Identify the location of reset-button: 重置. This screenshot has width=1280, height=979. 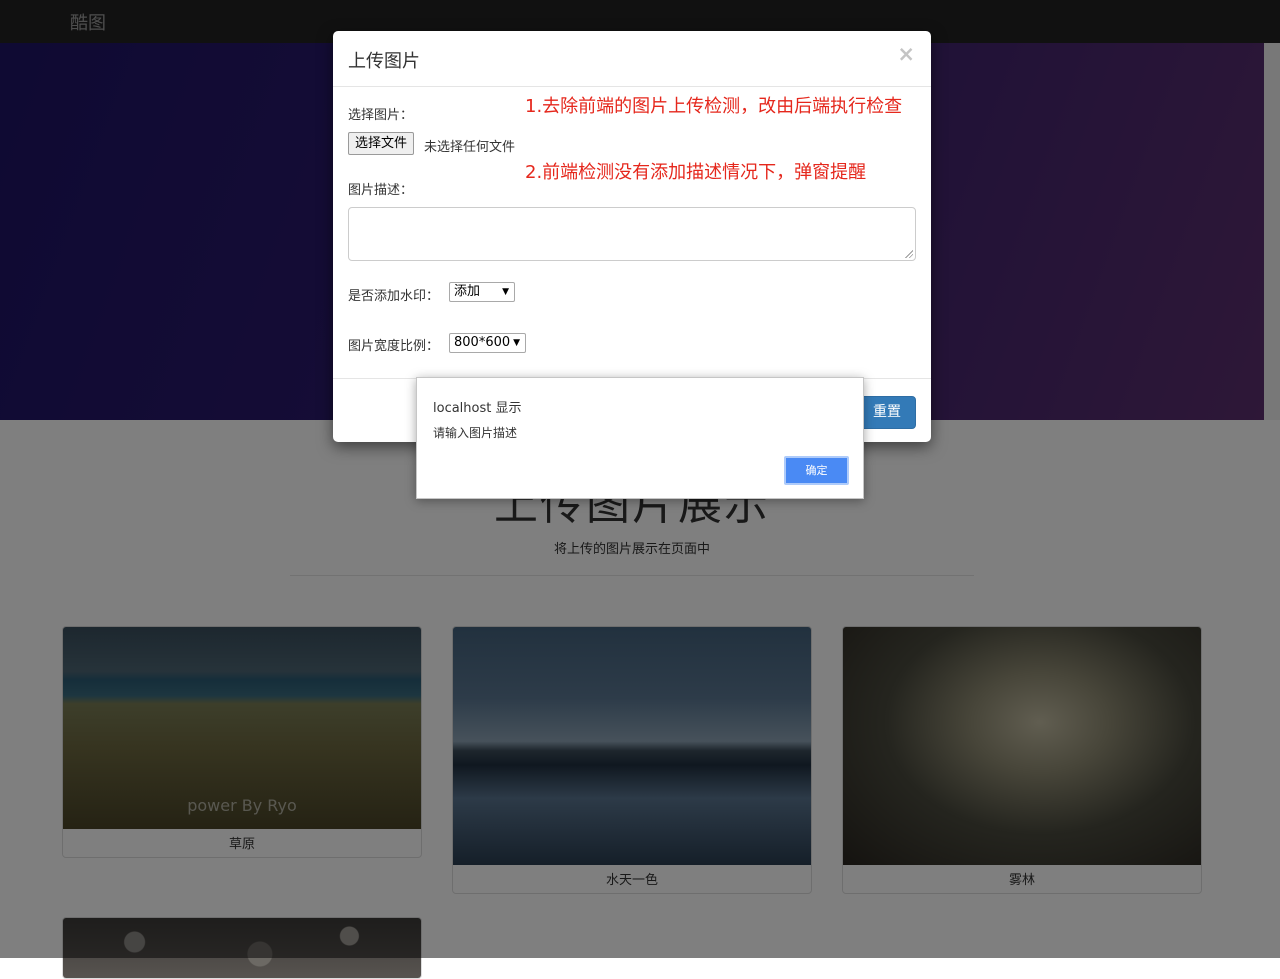
(887, 412).